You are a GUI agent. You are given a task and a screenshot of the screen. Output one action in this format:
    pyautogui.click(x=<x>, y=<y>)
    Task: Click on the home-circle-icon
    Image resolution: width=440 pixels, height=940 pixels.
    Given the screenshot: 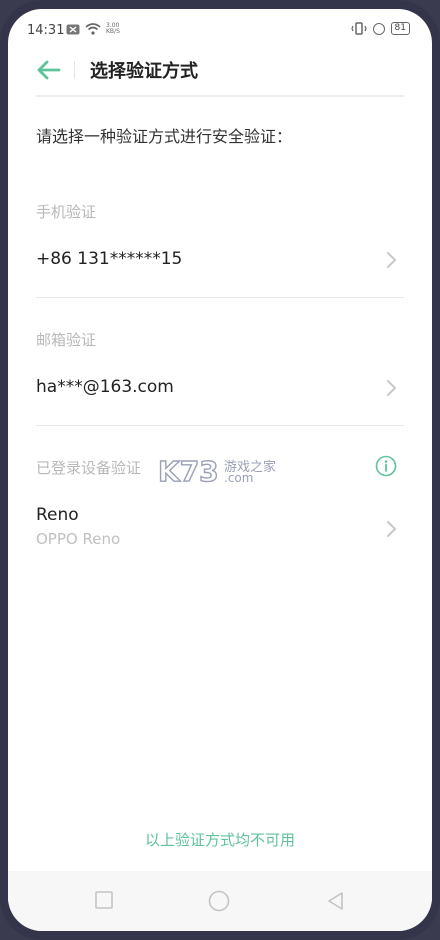 What is the action you would take?
    pyautogui.click(x=219, y=901)
    